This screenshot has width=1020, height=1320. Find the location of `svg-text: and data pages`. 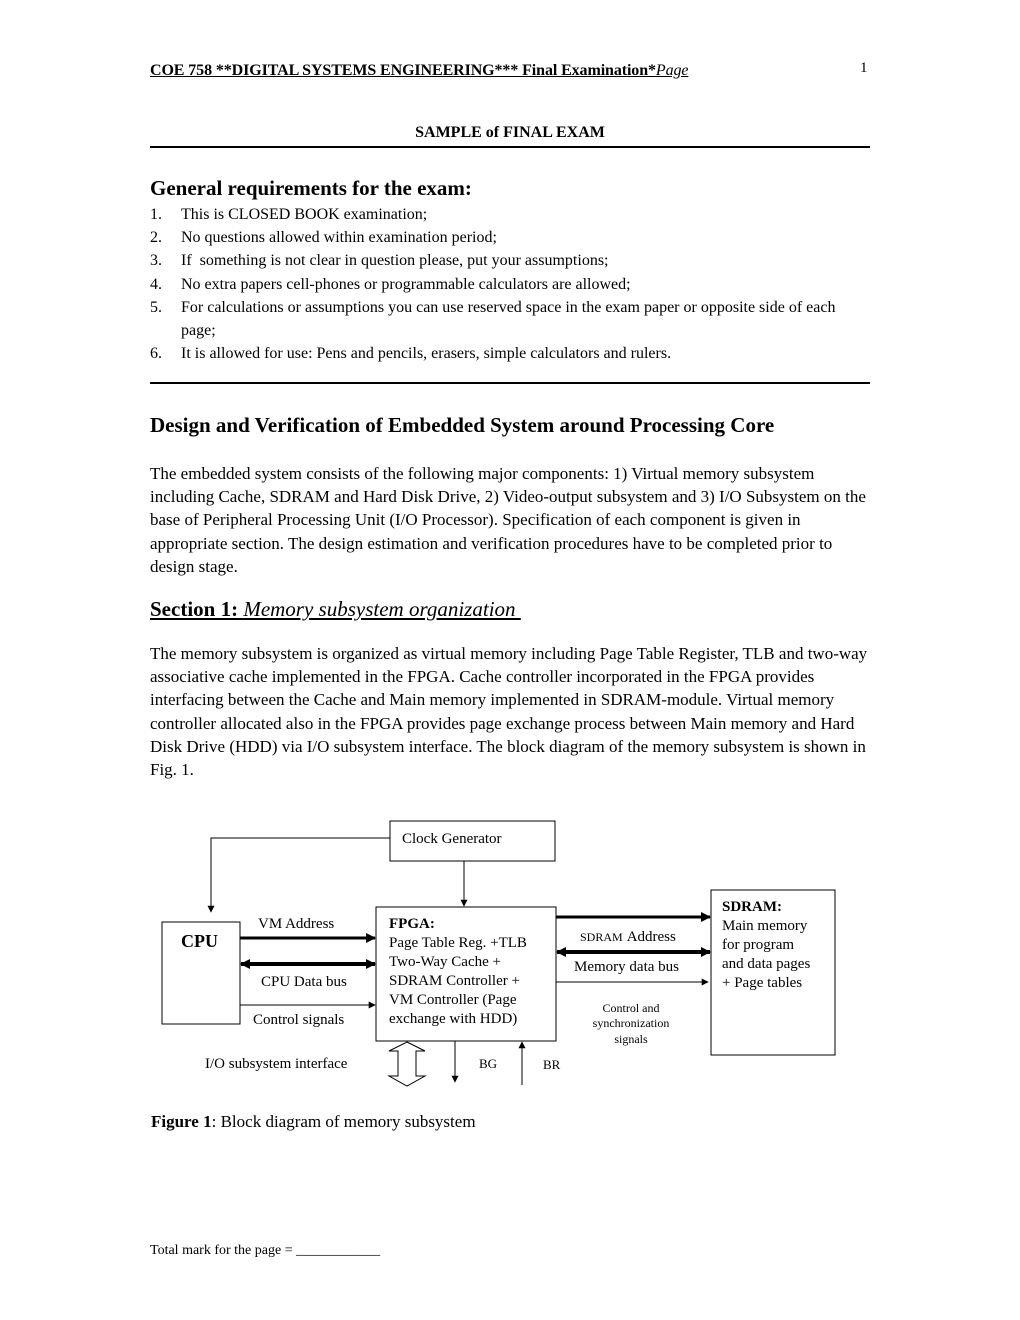

svg-text: and data pages is located at coordinates (766, 964).